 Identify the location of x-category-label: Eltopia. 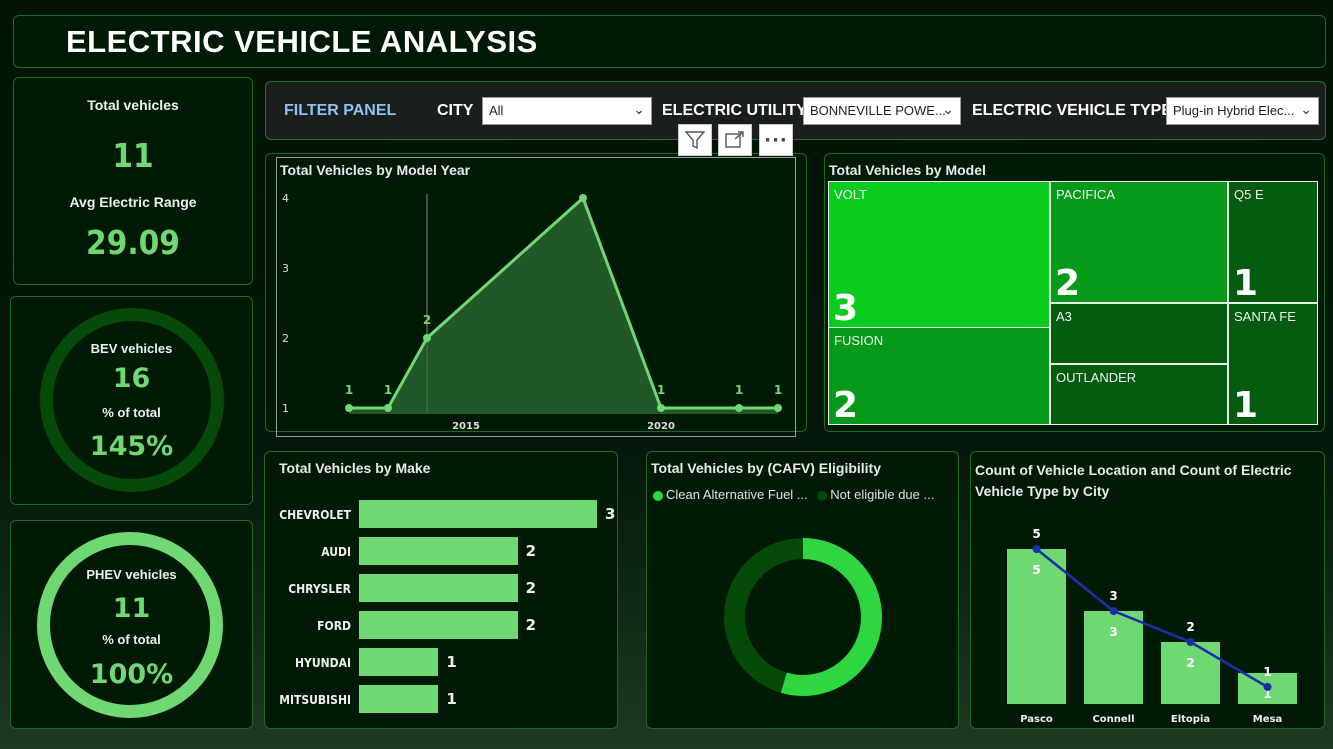
(1190, 719).